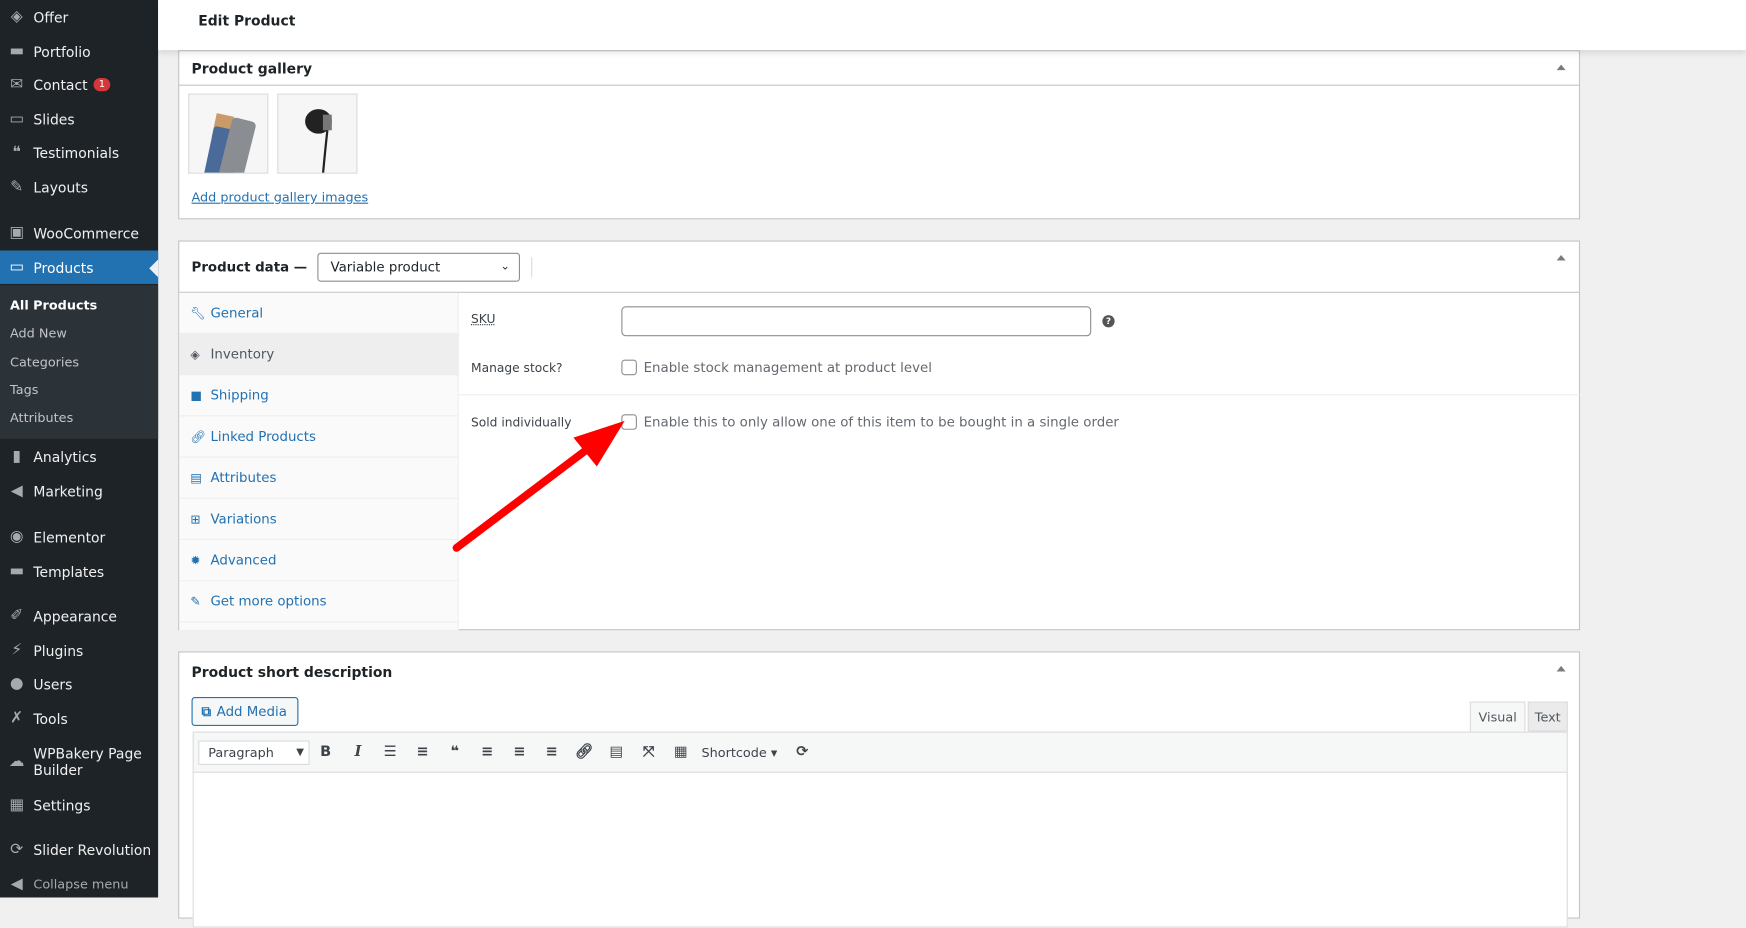  Describe the element at coordinates (418, 267) in the screenshot. I see `product-type-select: Variable product ⌄` at that location.